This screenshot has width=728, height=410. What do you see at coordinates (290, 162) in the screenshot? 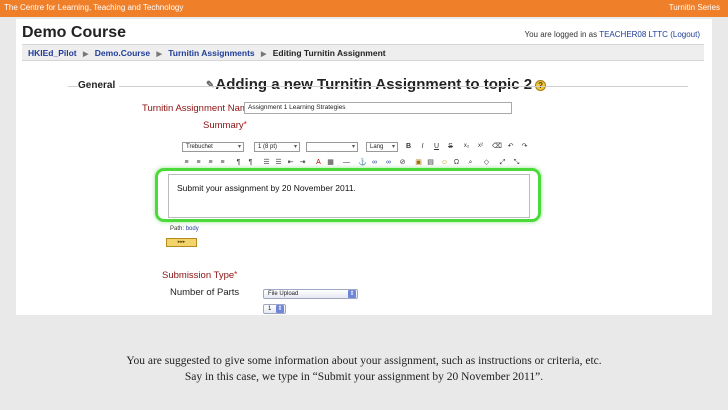
I see `outdent-icon: ⇤` at bounding box center [290, 162].